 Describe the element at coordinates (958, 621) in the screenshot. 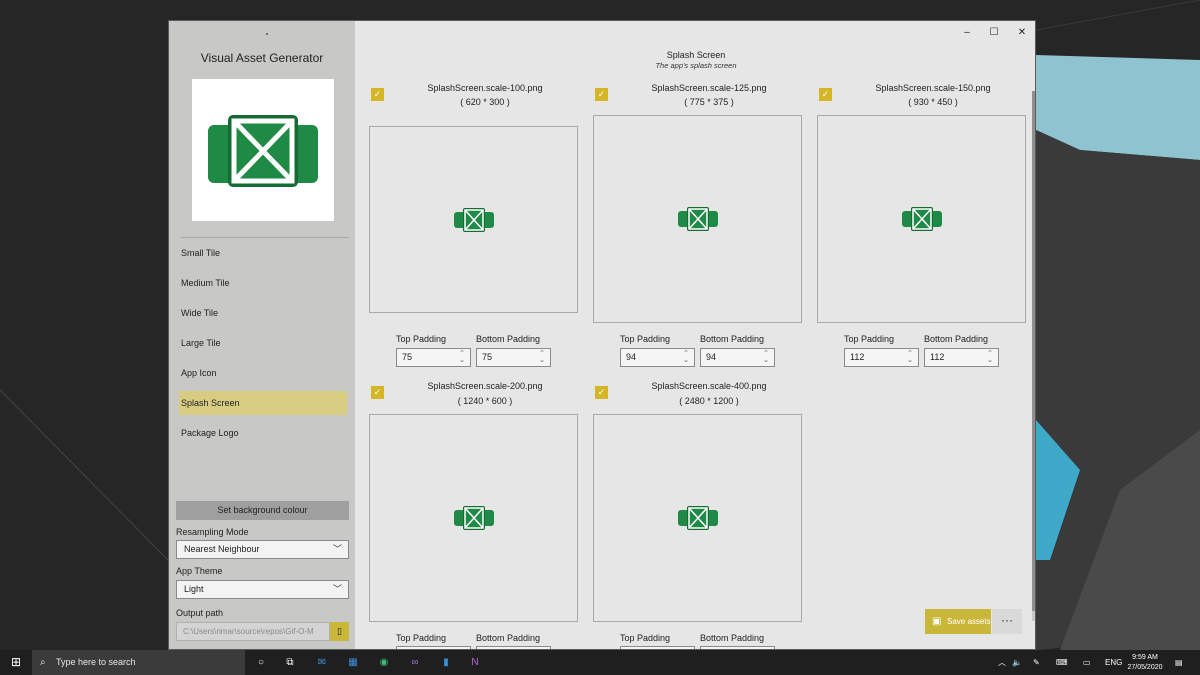

I see `save-assets-button: ▣ Save assets` at that location.